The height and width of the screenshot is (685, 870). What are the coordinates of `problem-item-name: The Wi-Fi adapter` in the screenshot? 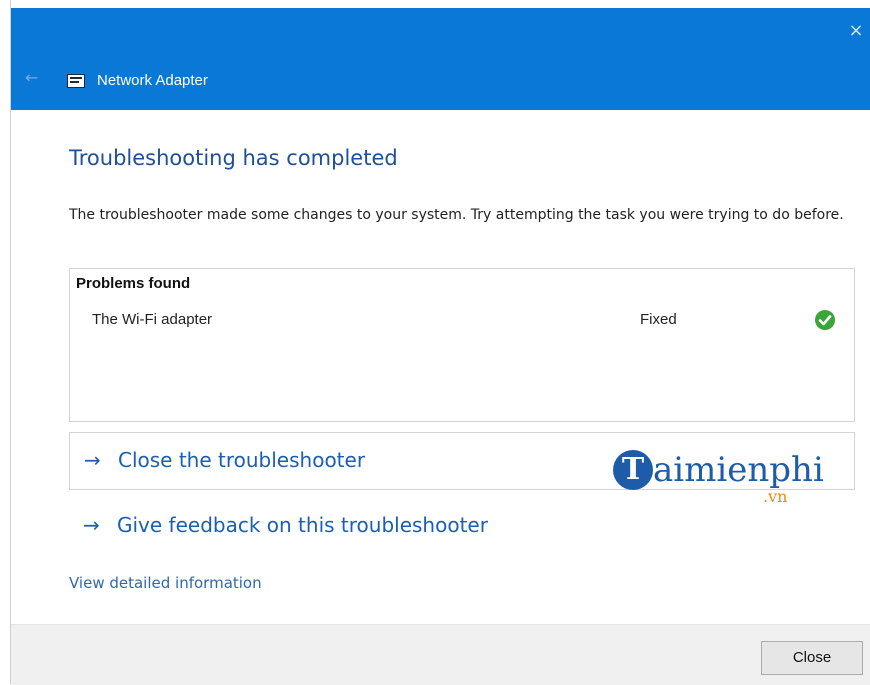 It's located at (152, 319).